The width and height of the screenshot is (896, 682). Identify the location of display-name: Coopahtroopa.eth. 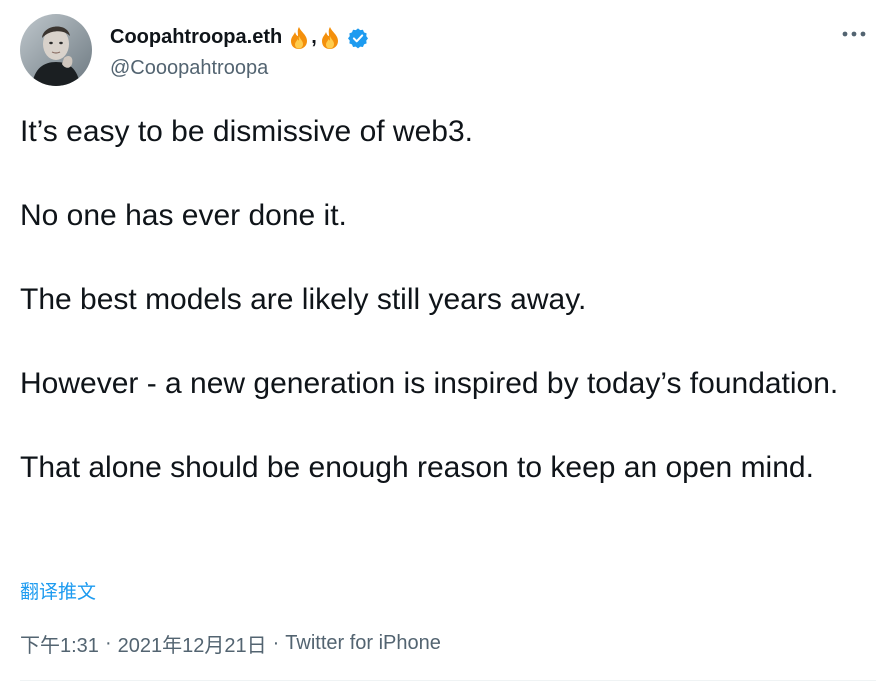
(196, 37).